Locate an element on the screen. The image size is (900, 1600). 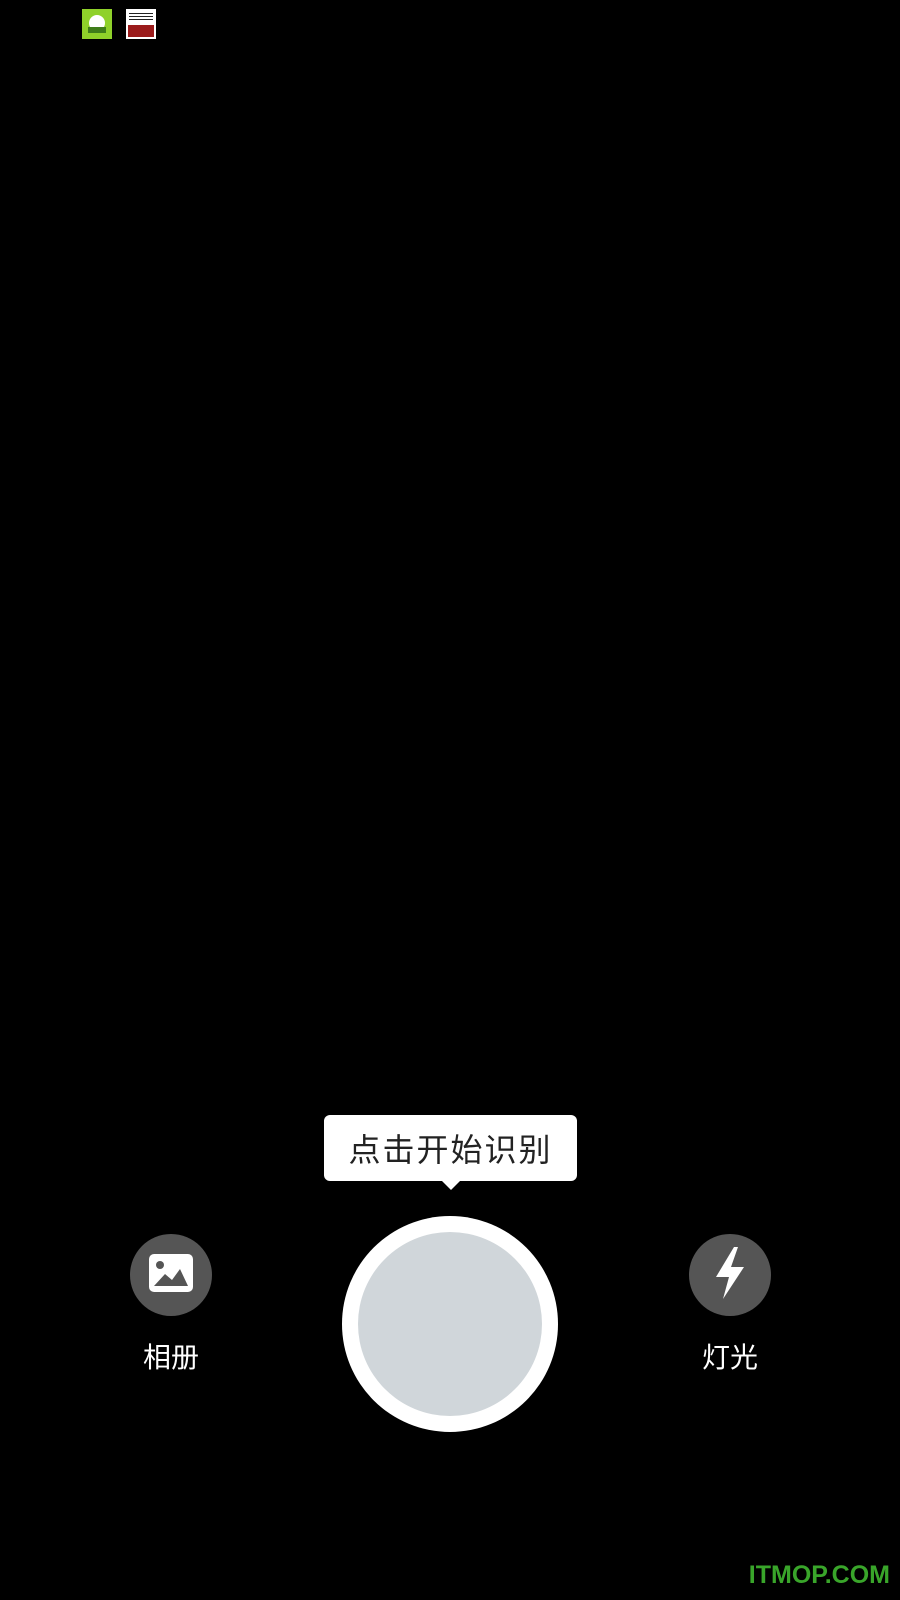
hint-text: 点击开始识别 is located at coordinates (450, 1150).